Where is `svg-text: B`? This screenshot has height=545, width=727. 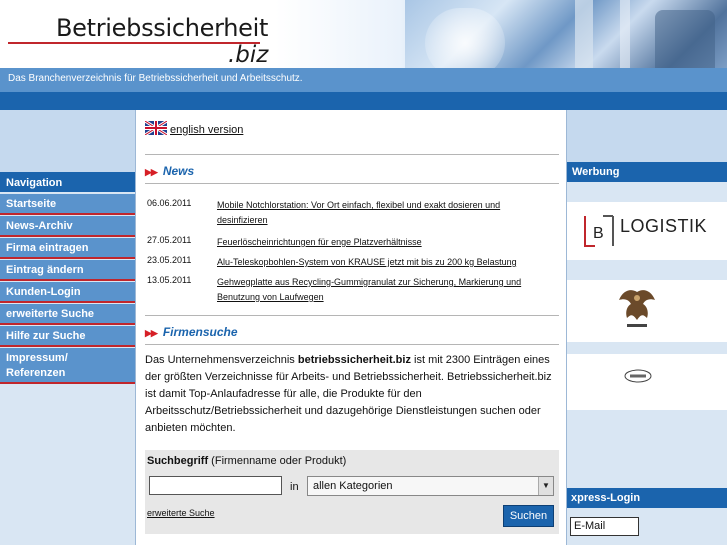 svg-text: B is located at coordinates (598, 233).